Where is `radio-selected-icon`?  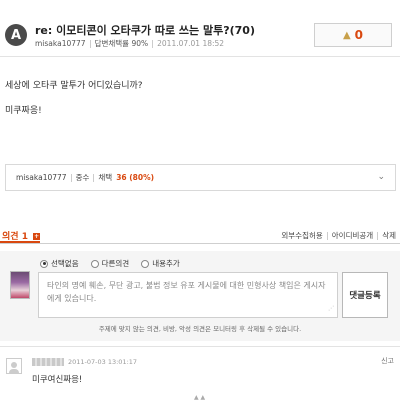 radio-selected-icon is located at coordinates (44, 263).